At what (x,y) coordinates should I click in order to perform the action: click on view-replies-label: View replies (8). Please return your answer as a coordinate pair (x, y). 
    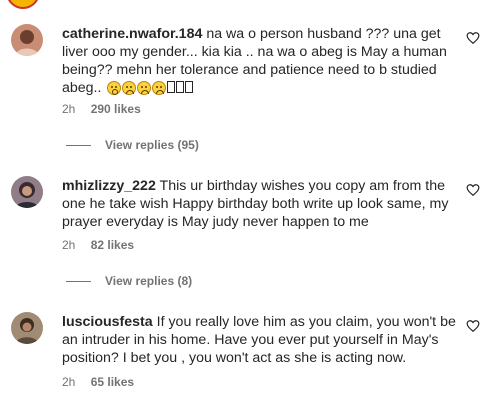
    Looking at the image, I should click on (149, 281).